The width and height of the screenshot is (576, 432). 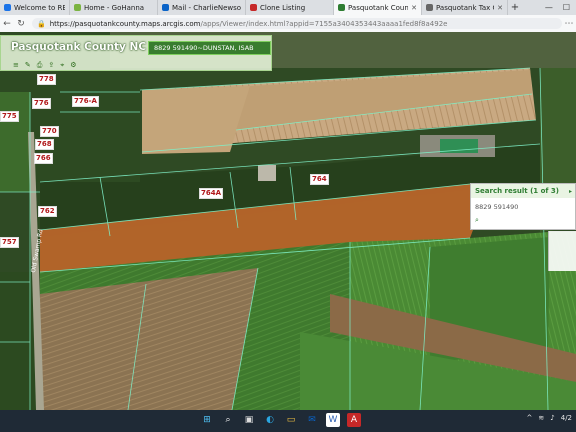 I want to click on windows-start-icon: ⊞, so click(x=207, y=420).